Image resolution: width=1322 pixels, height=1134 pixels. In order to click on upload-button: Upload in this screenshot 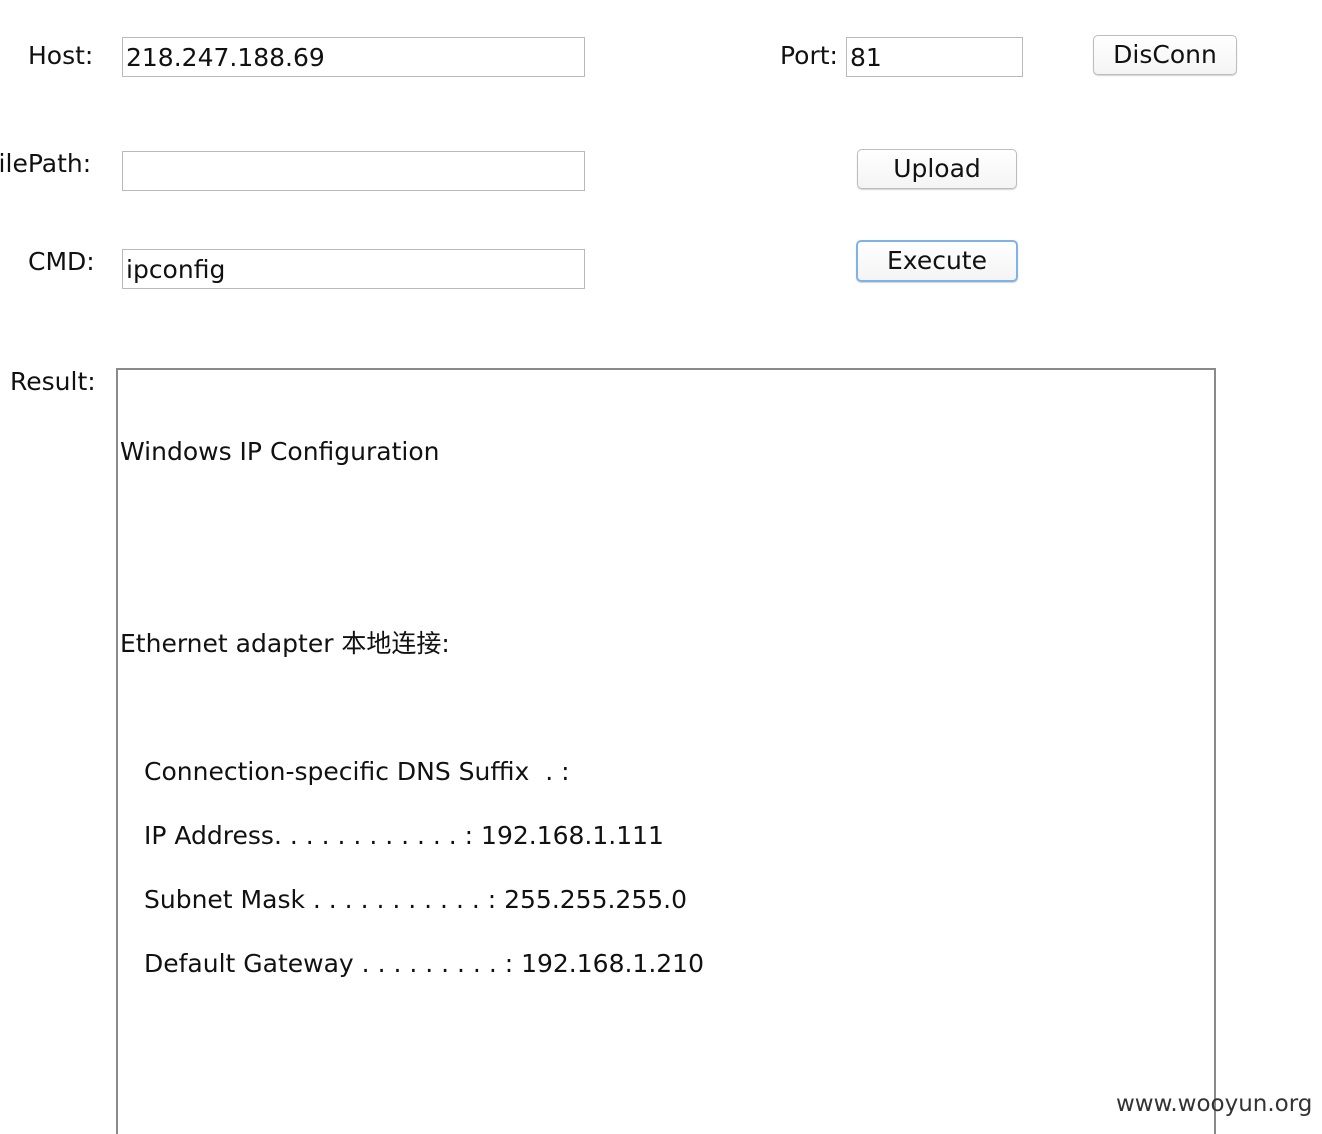, I will do `click(937, 169)`.